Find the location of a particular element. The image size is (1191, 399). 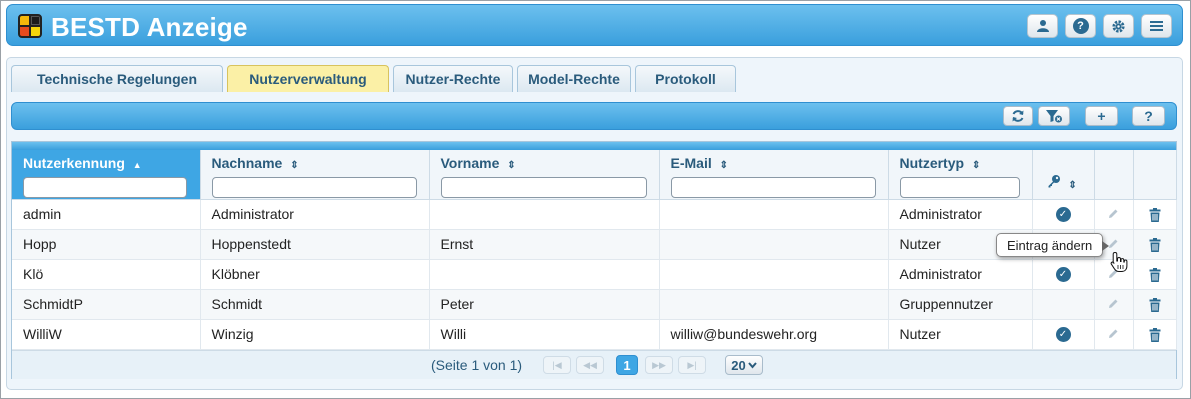

column-header-nutzertyp: Nutzertyp ⇕ is located at coordinates (960, 175).